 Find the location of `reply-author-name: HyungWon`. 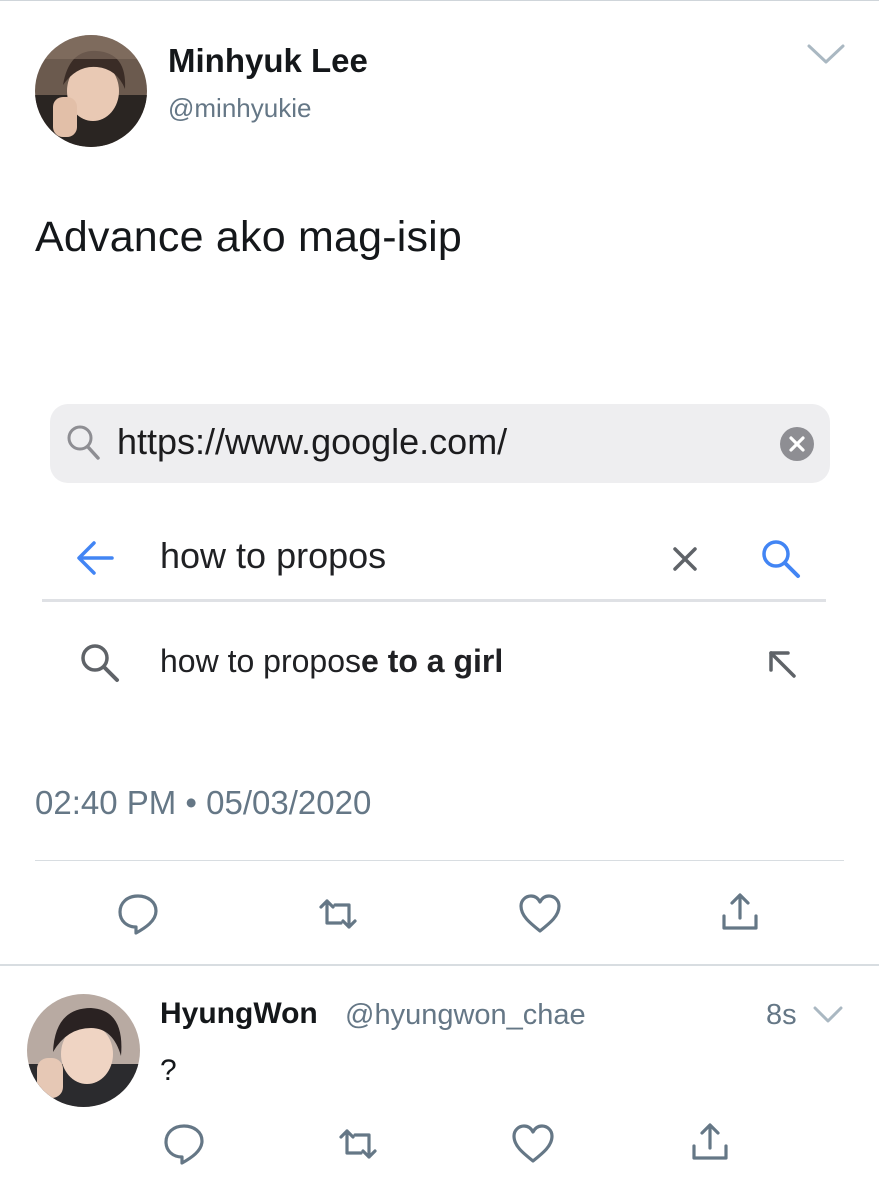

reply-author-name: HyungWon is located at coordinates (239, 1014).